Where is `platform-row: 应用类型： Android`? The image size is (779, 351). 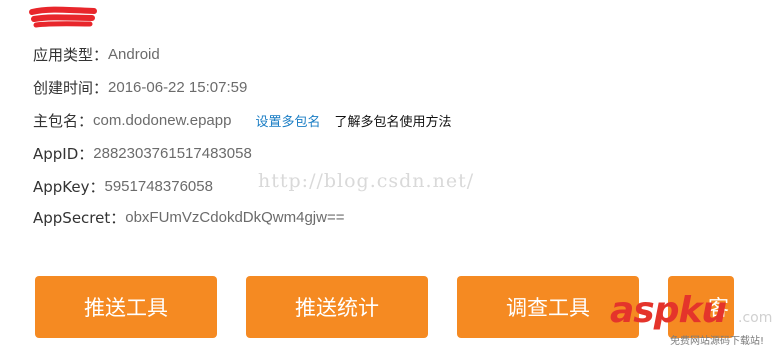
platform-row: 应用类型： Android is located at coordinates (96, 54).